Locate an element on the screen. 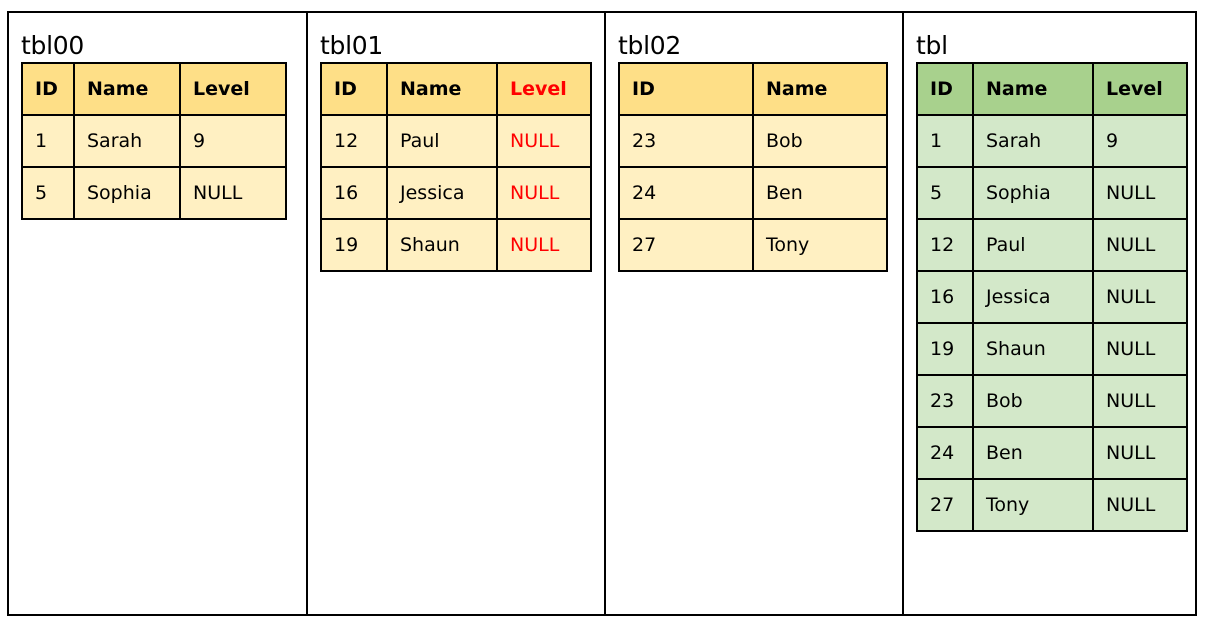 The height and width of the screenshot is (624, 1208). table-title-tbl00: tbl00 is located at coordinates (52, 45).